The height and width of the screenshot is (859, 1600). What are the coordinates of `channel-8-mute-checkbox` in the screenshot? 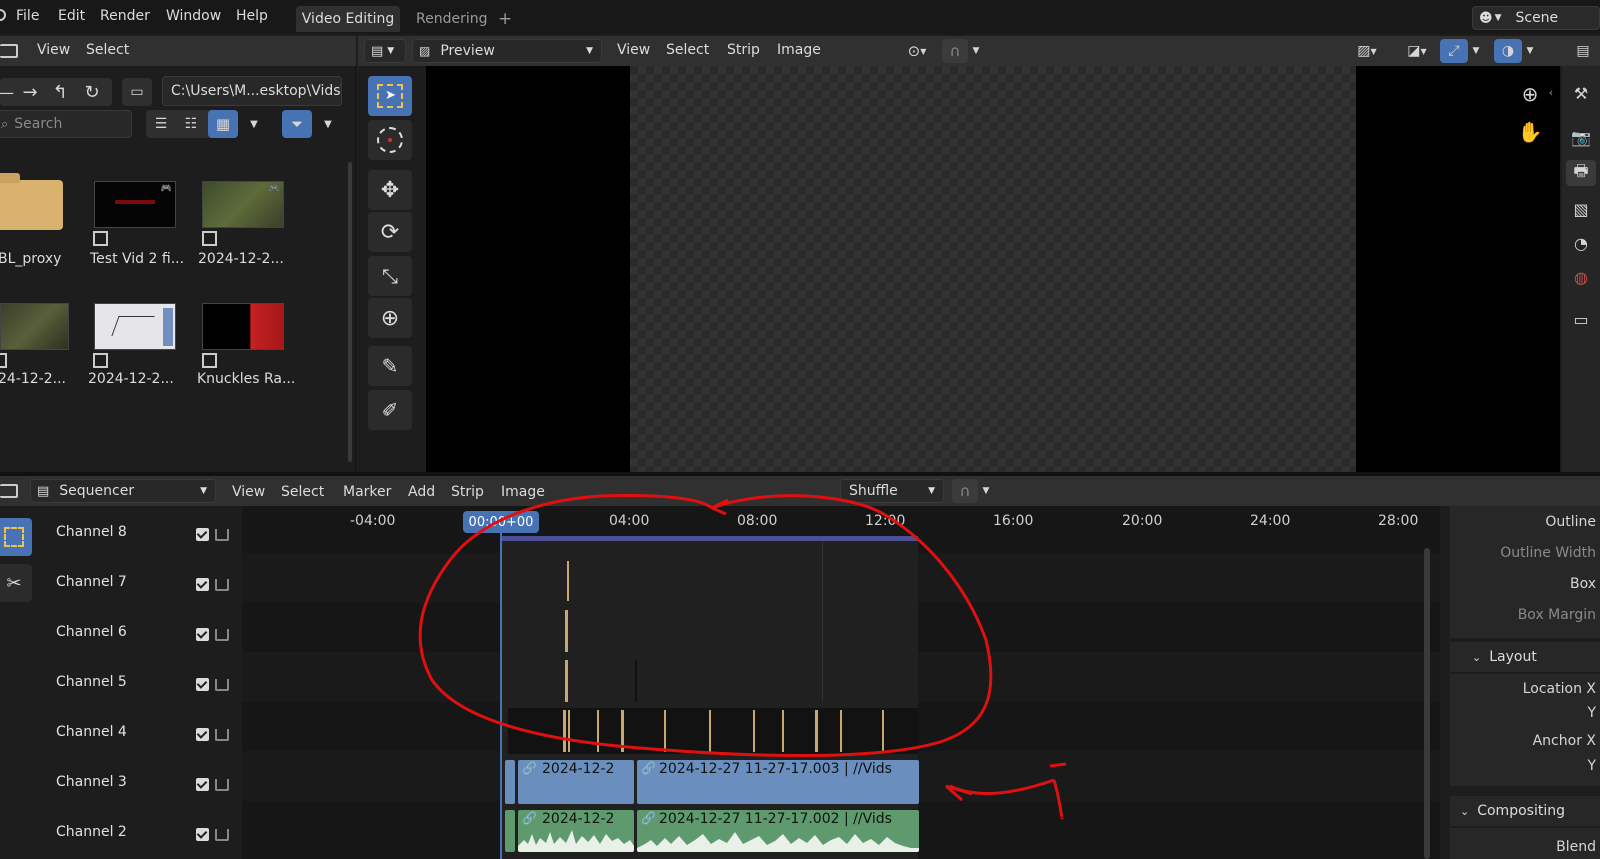 It's located at (202, 534).